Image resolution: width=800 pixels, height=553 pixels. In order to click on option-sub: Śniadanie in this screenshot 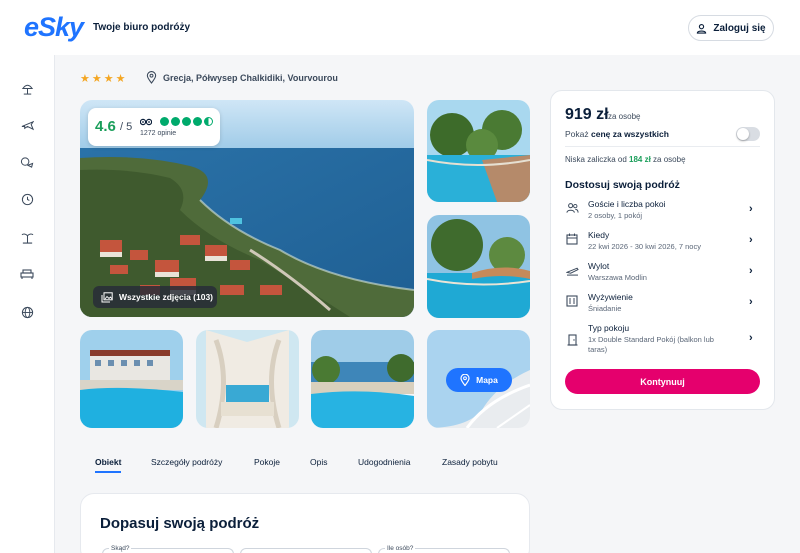, I will do `click(605, 308)`.